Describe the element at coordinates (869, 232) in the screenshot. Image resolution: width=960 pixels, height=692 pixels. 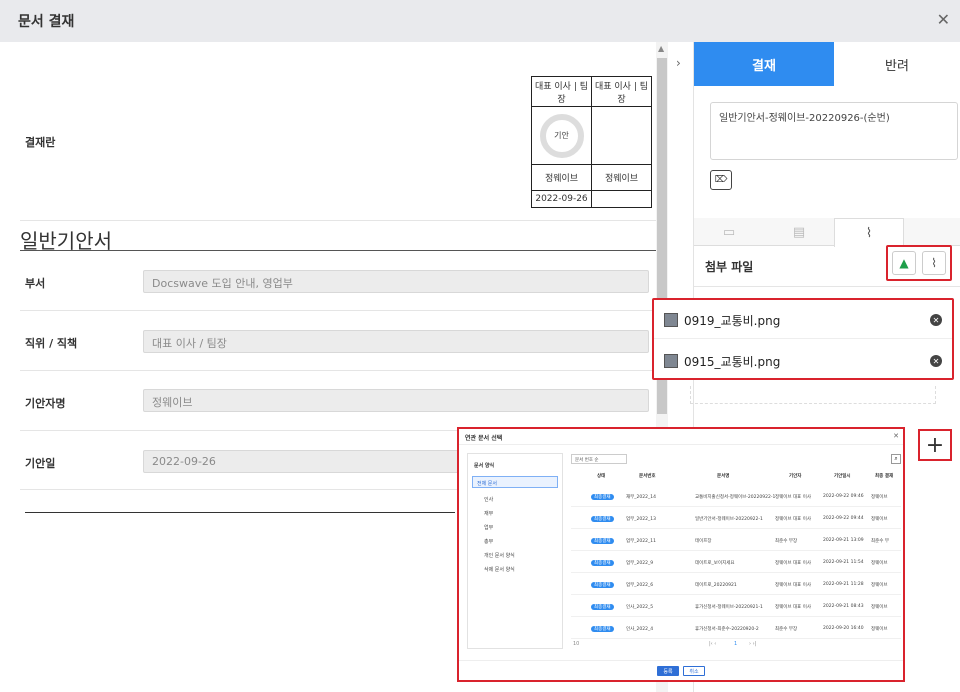
I see `tab-attachment-icon: ⌇` at that location.